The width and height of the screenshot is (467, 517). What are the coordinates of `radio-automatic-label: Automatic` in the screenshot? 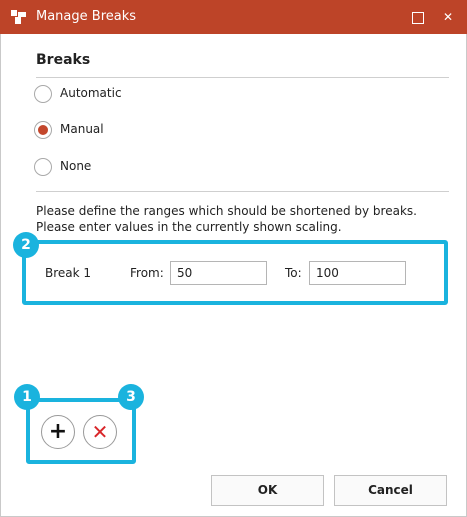 It's located at (91, 93).